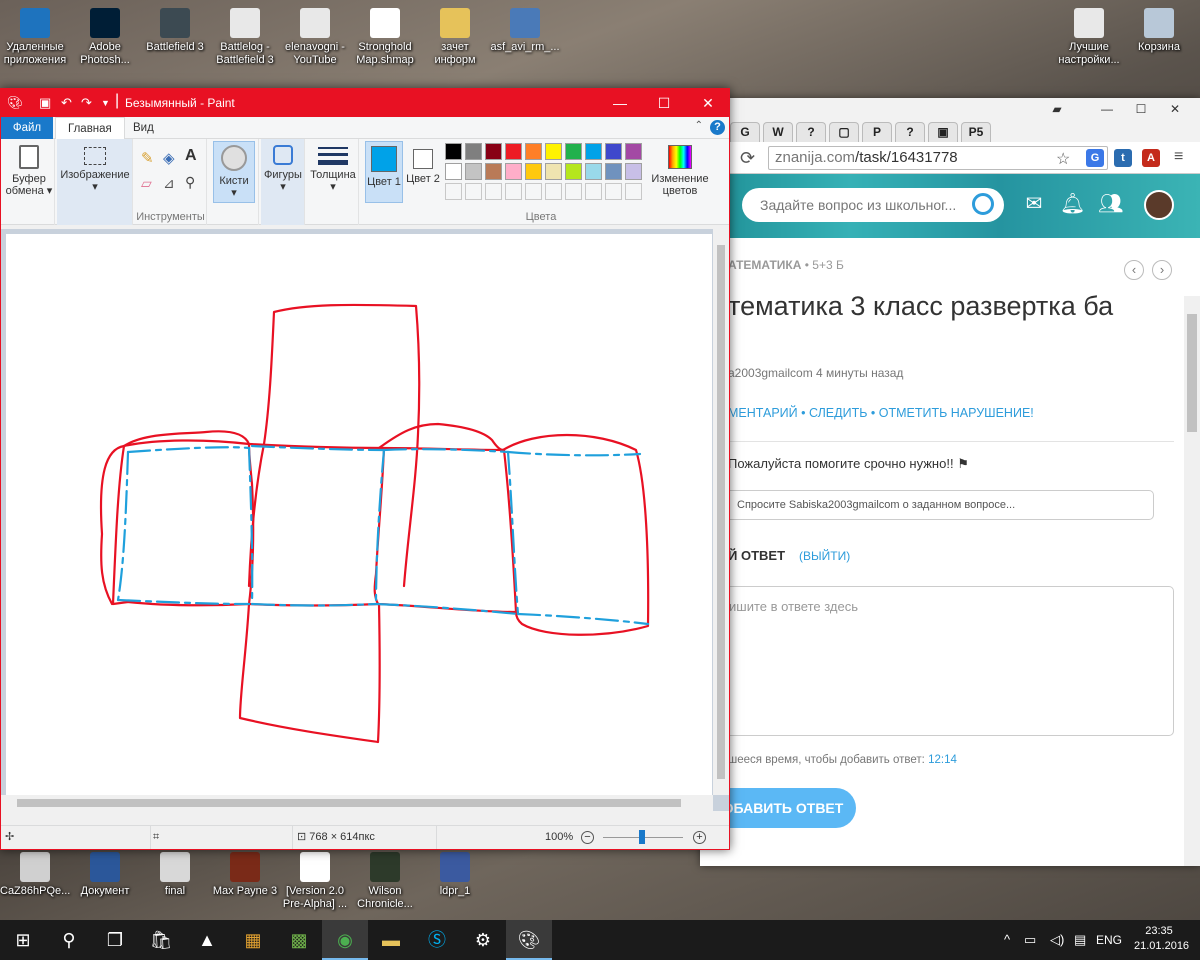 Image resolution: width=1200 pixels, height=960 pixels. What do you see at coordinates (1107, 109) in the screenshot?
I see `browser-minimize-button: —` at bounding box center [1107, 109].